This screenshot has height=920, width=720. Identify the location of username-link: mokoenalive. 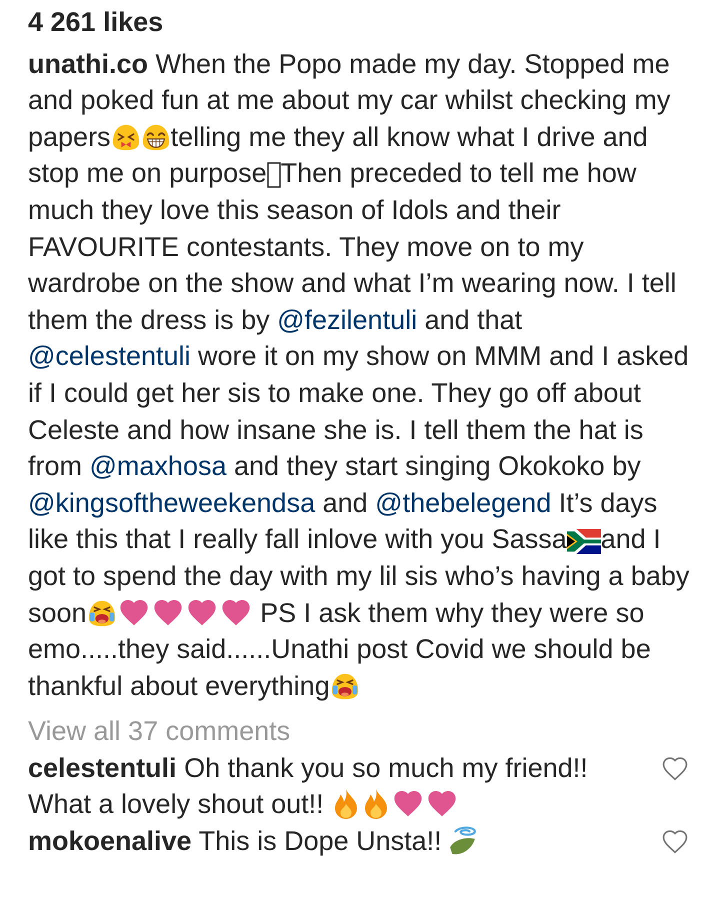
(110, 841).